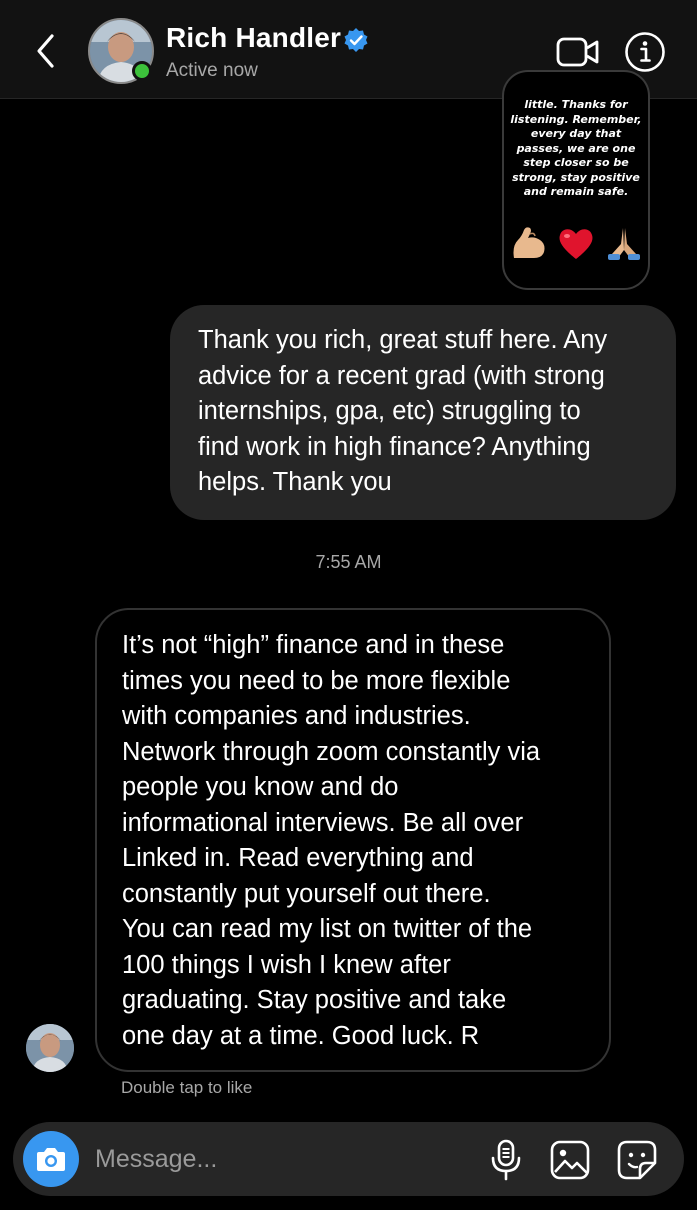  What do you see at coordinates (212, 70) in the screenshot?
I see `active-status-text: Active now` at bounding box center [212, 70].